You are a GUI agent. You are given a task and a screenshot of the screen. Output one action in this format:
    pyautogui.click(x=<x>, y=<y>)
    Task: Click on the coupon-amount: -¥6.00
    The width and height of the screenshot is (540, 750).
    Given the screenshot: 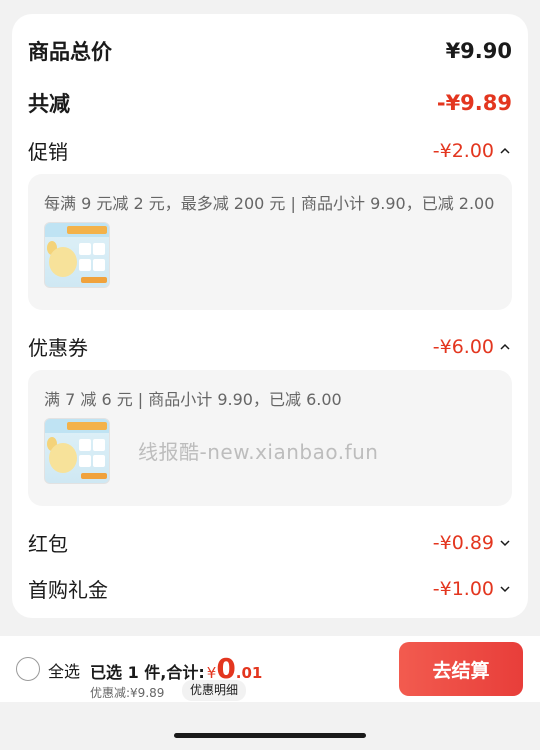 What is the action you would take?
    pyautogui.click(x=472, y=347)
    